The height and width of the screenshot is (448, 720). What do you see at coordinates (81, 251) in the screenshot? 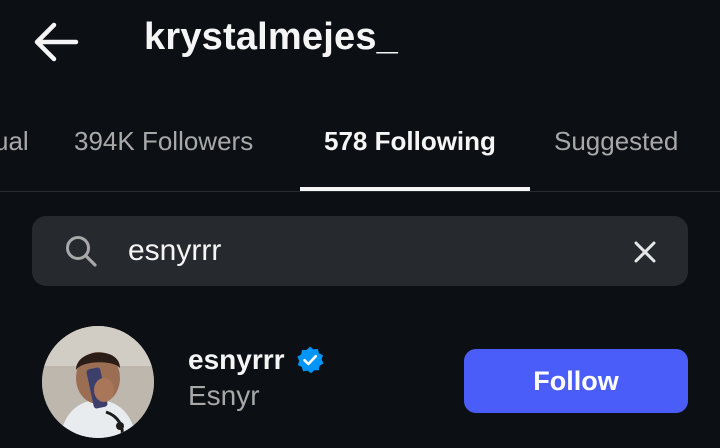
I see `search-icon` at bounding box center [81, 251].